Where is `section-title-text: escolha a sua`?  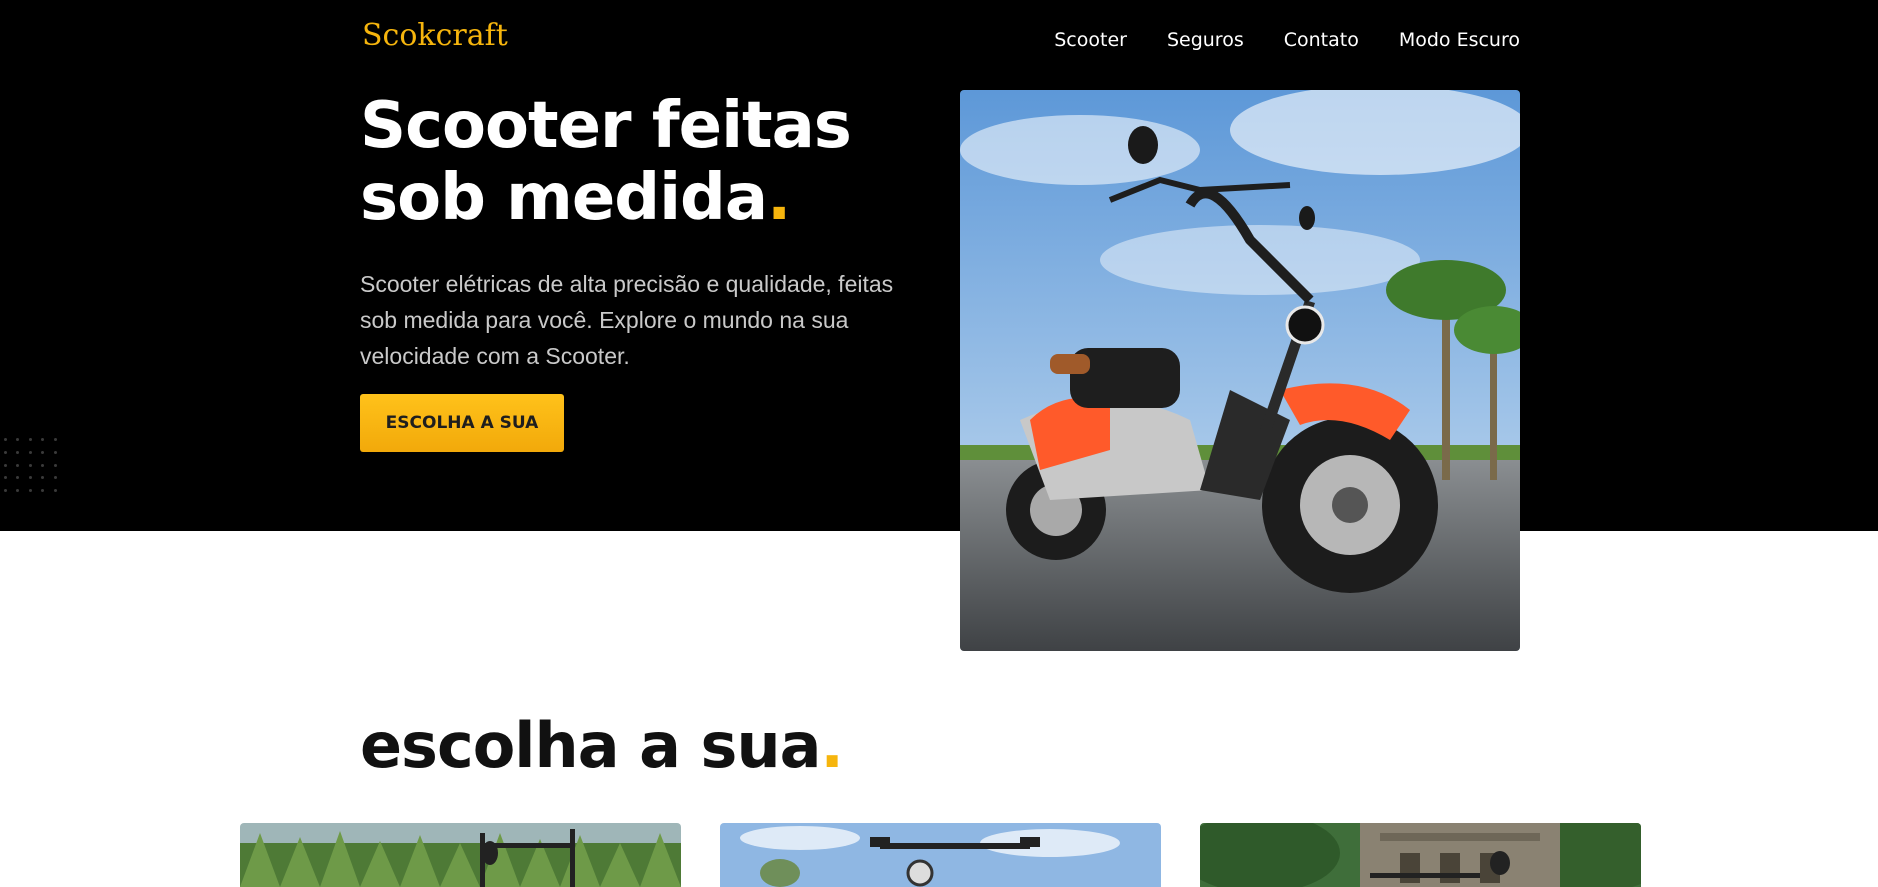 section-title-text: escolha a sua is located at coordinates (590, 745).